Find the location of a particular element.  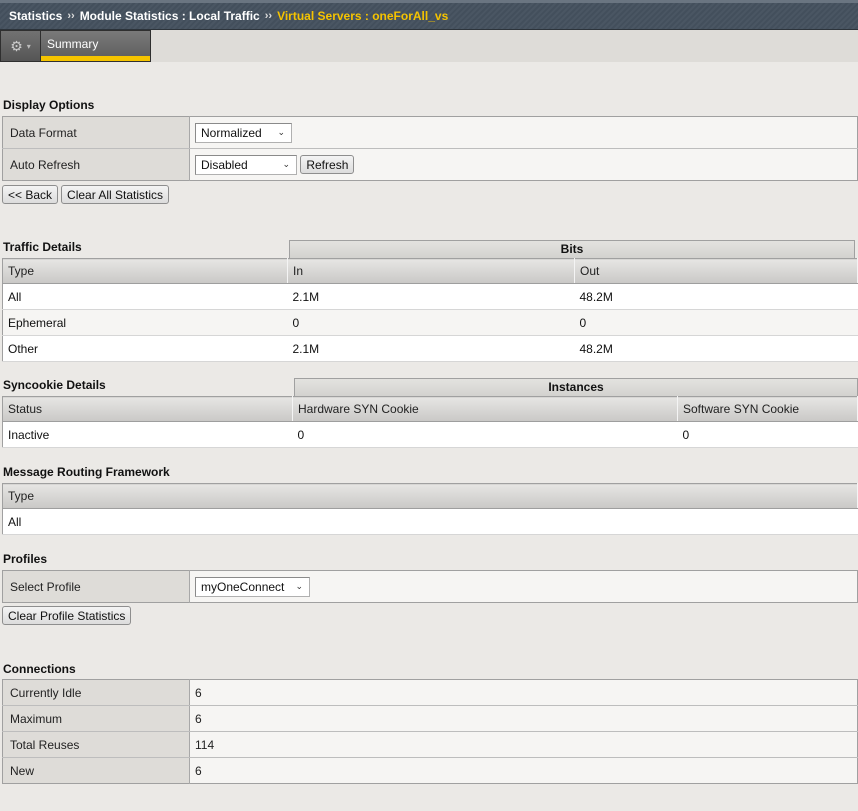

select-profile-label: Select Profile is located at coordinates (96, 586).